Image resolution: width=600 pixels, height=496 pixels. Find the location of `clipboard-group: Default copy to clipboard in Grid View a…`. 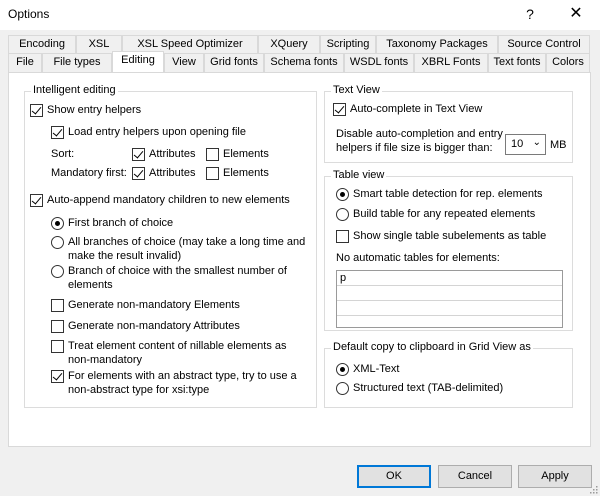

clipboard-group: Default copy to clipboard in Grid View a… is located at coordinates (448, 374).